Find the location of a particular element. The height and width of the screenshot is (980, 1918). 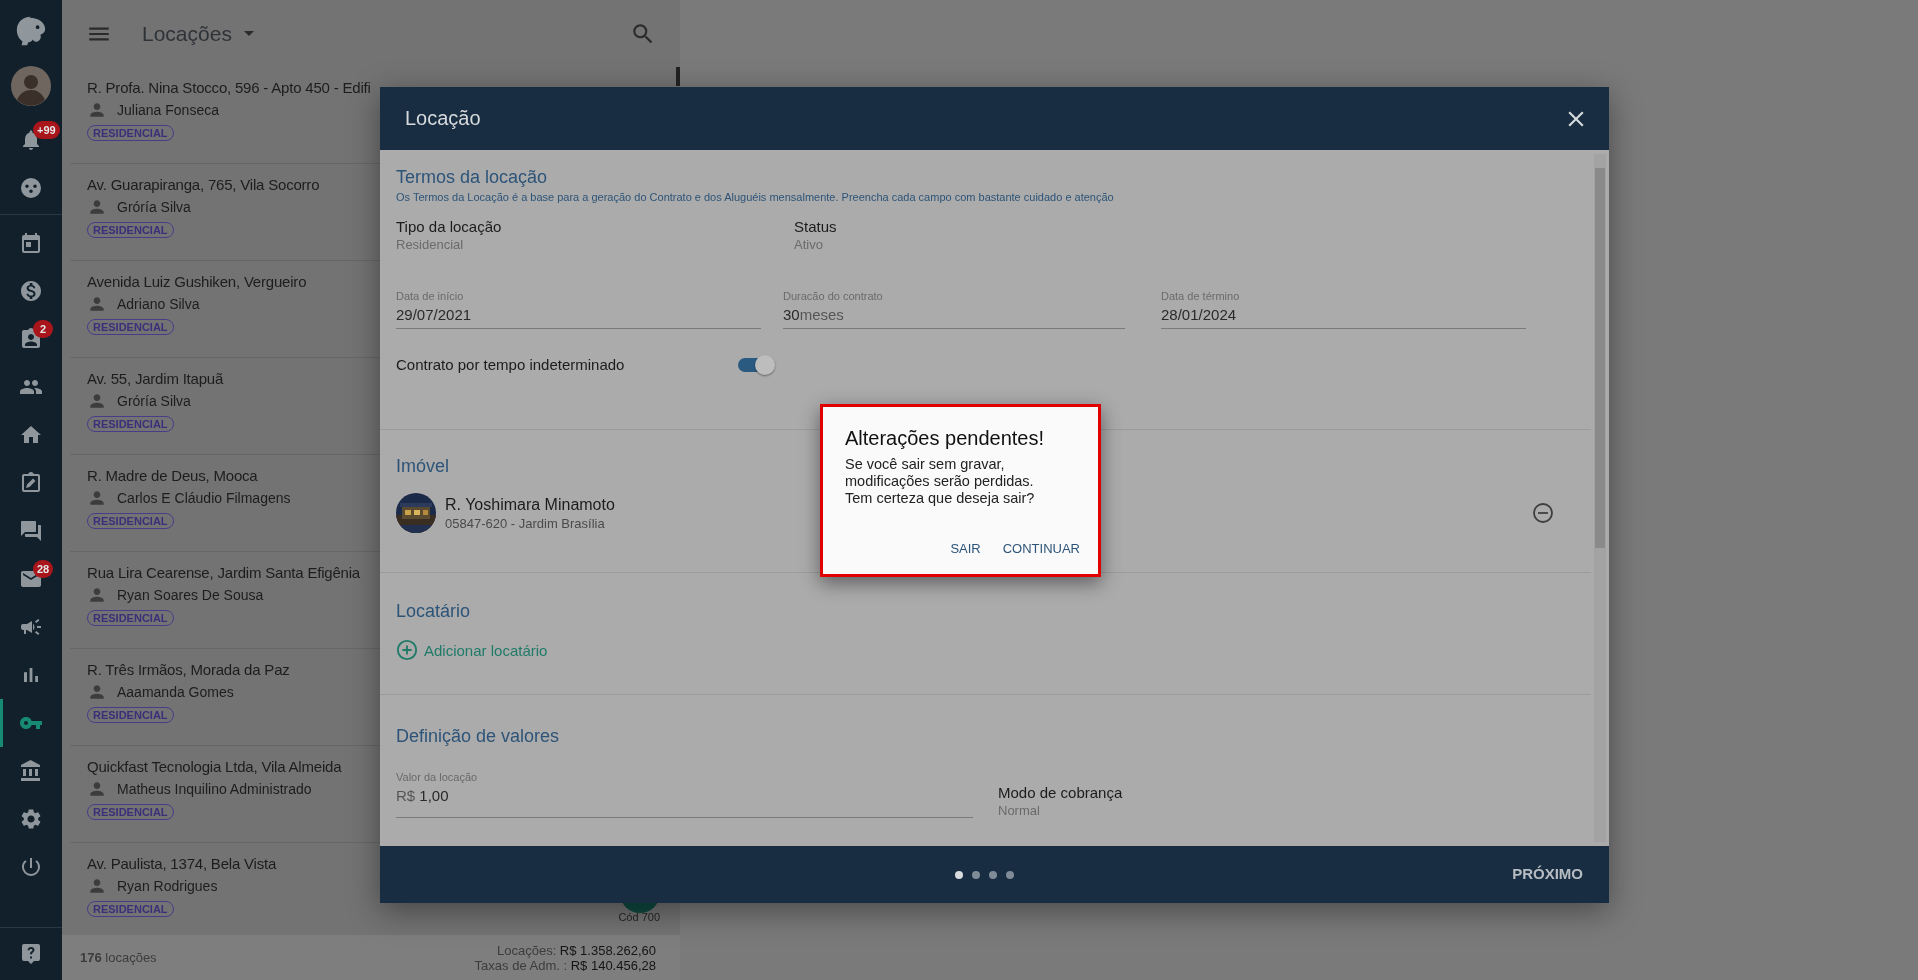

count-badge: 2 is located at coordinates (43, 329).